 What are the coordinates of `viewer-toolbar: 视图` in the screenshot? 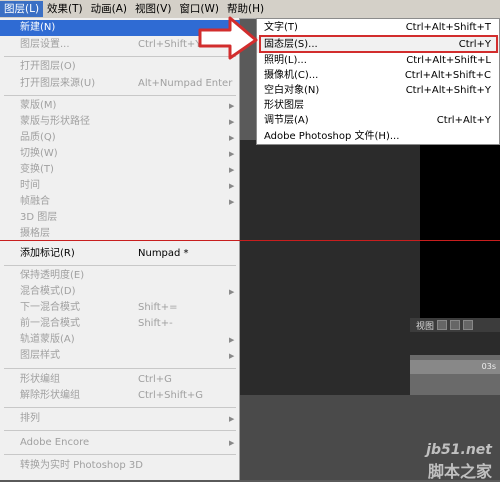 It's located at (455, 325).